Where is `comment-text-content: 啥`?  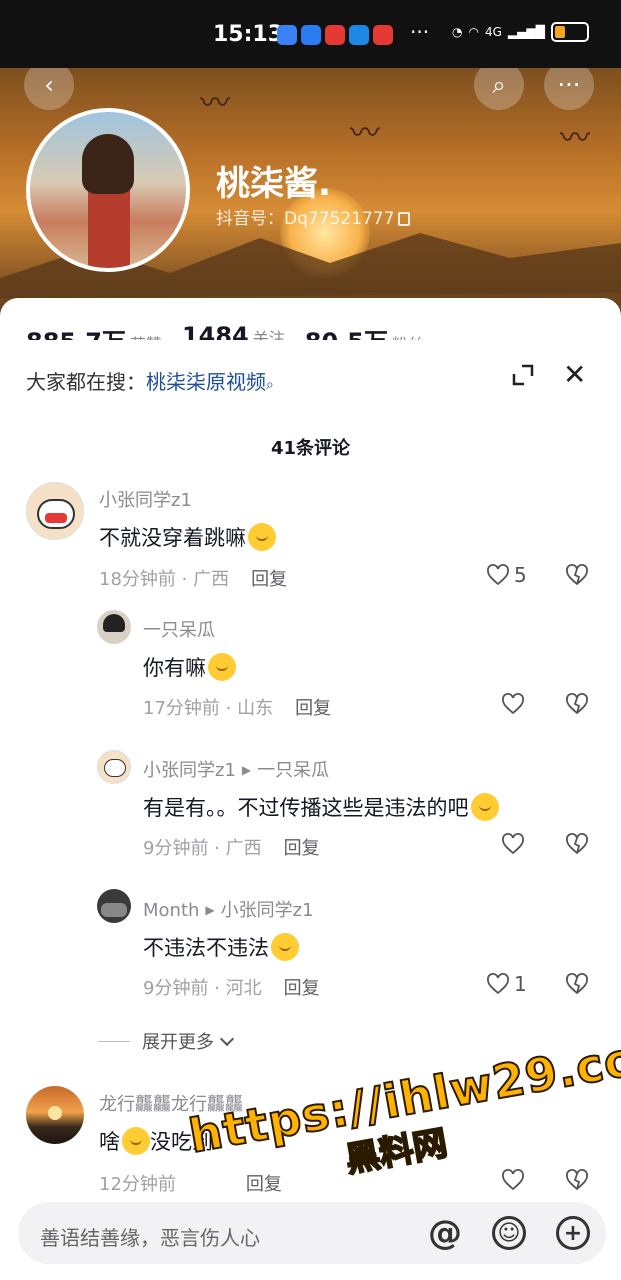
comment-text-content: 啥 is located at coordinates (109, 1142).